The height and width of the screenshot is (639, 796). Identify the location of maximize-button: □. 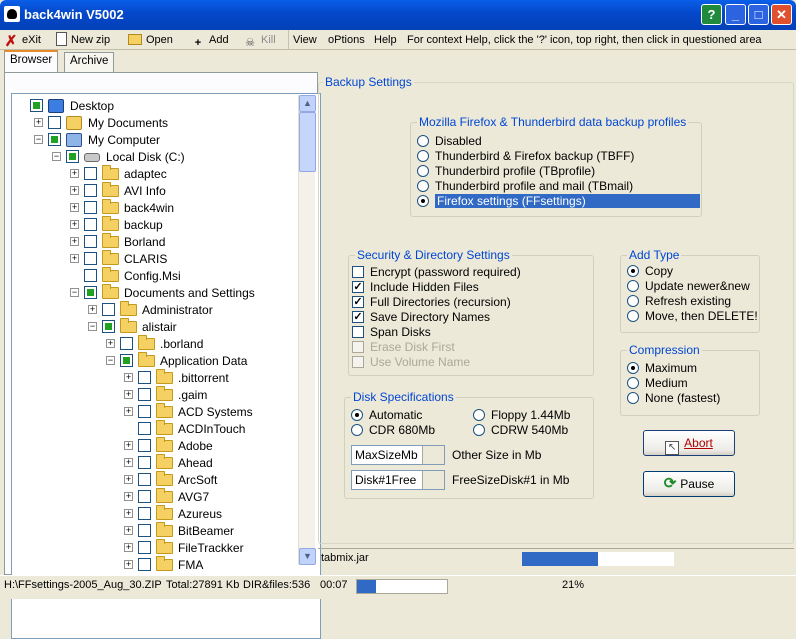
(758, 14).